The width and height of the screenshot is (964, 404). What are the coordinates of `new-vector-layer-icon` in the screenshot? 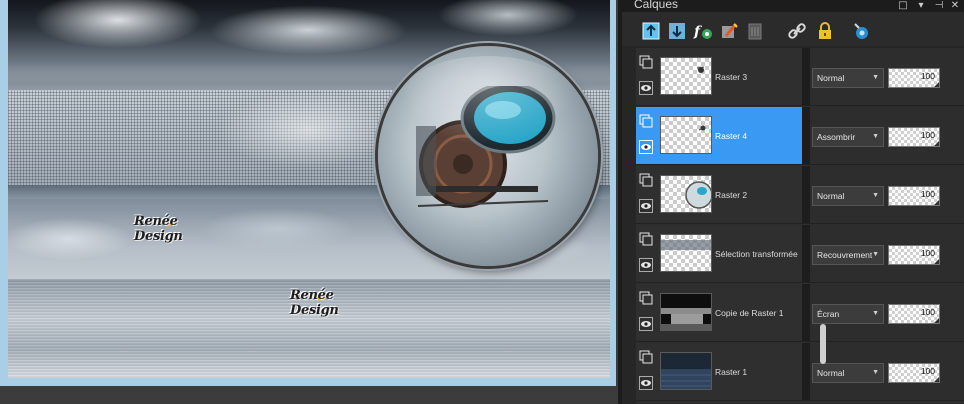 It's located at (677, 31).